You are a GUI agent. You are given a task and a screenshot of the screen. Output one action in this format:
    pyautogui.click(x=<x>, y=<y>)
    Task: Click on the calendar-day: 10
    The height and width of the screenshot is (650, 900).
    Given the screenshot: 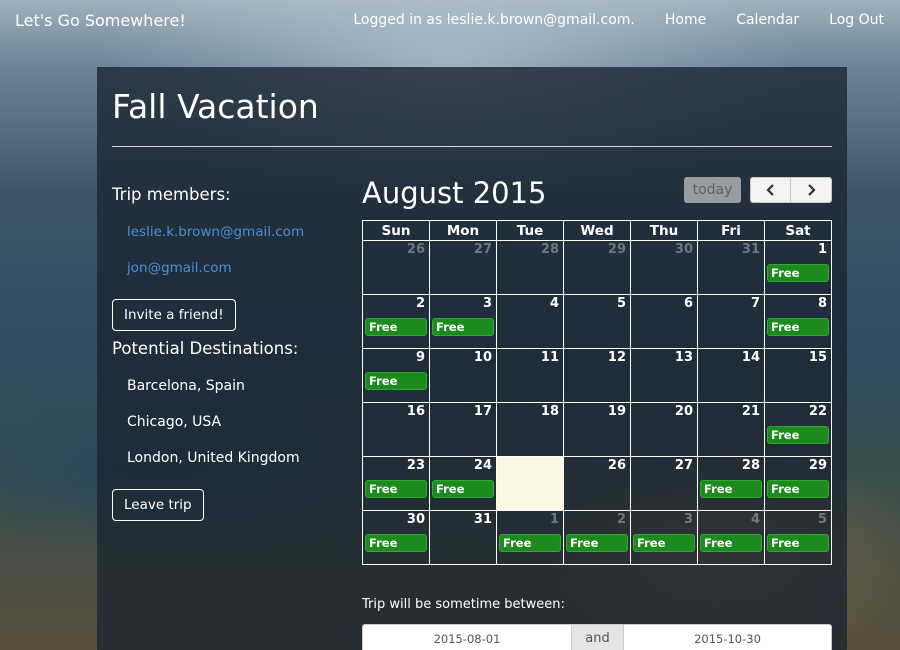 What is the action you would take?
    pyautogui.click(x=463, y=375)
    